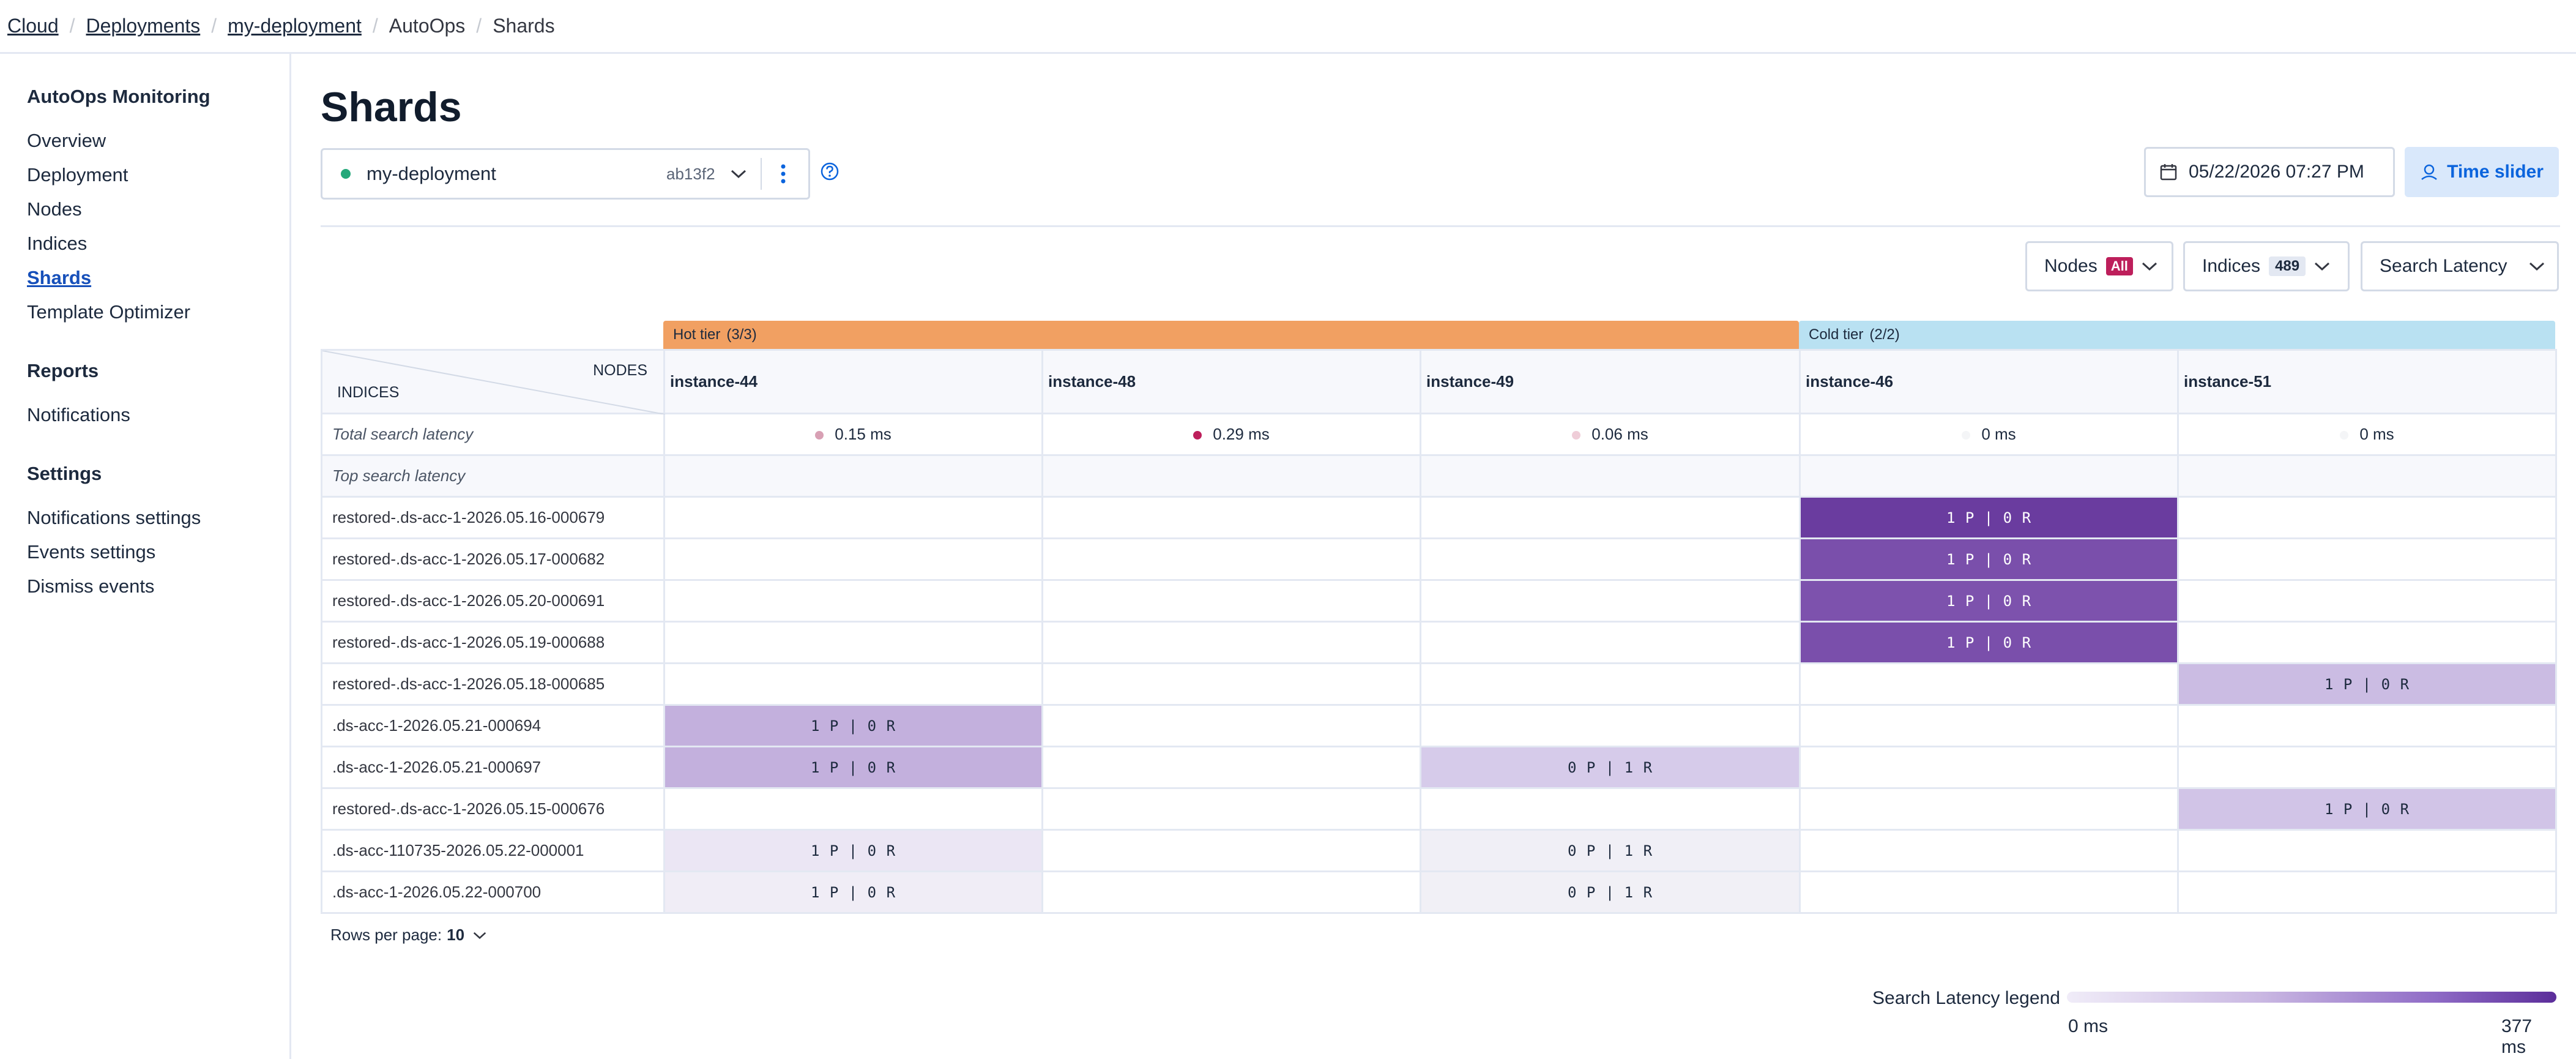 Image resolution: width=2576 pixels, height=1059 pixels. Describe the element at coordinates (158, 175) in the screenshot. I see `sidebar-item-deployment: Deployment` at that location.